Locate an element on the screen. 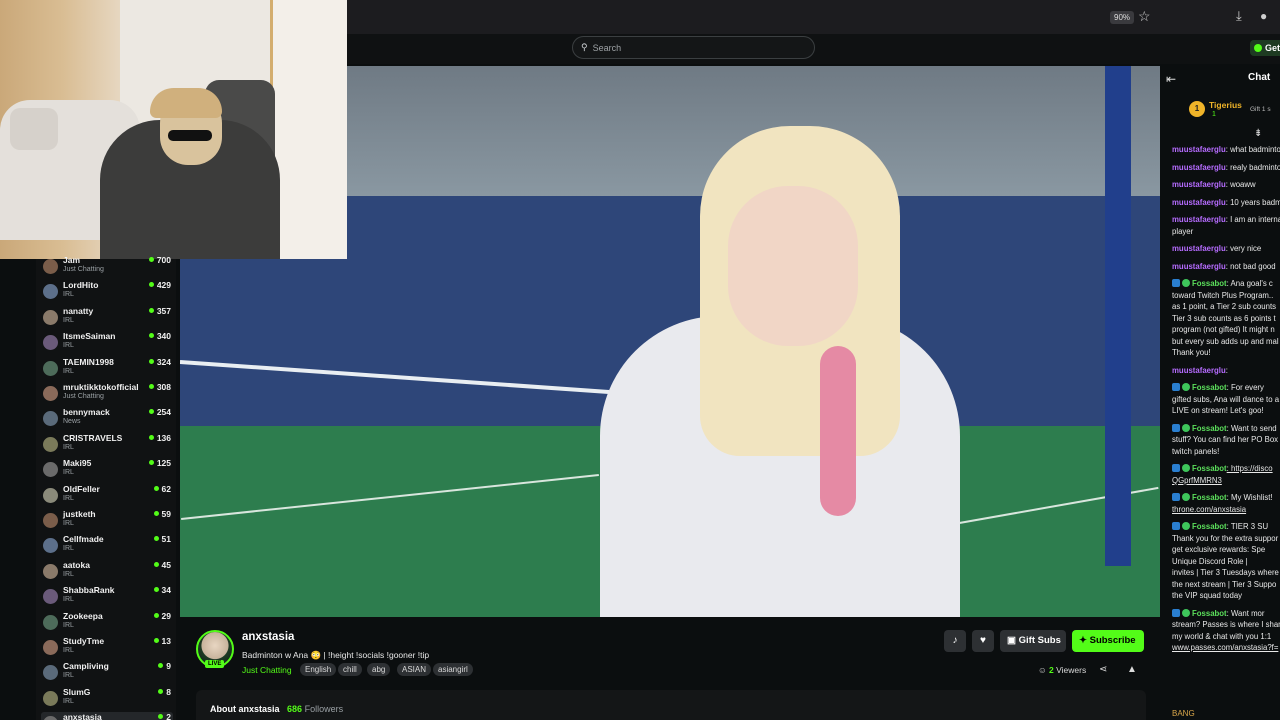 The width and height of the screenshot is (1280, 720). sidebar-channel-item: Zookeepa IRL 29 is located at coordinates (107, 623).